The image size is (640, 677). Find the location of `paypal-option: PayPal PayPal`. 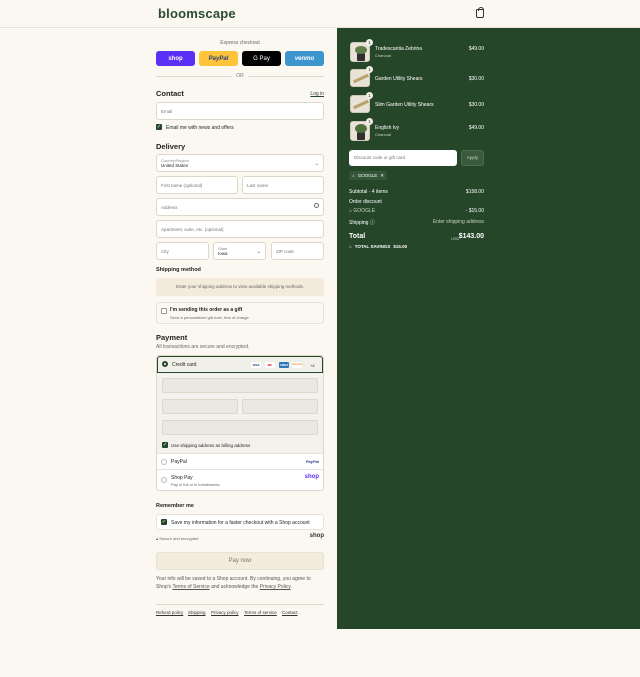

paypal-option: PayPal PayPal is located at coordinates (240, 461).